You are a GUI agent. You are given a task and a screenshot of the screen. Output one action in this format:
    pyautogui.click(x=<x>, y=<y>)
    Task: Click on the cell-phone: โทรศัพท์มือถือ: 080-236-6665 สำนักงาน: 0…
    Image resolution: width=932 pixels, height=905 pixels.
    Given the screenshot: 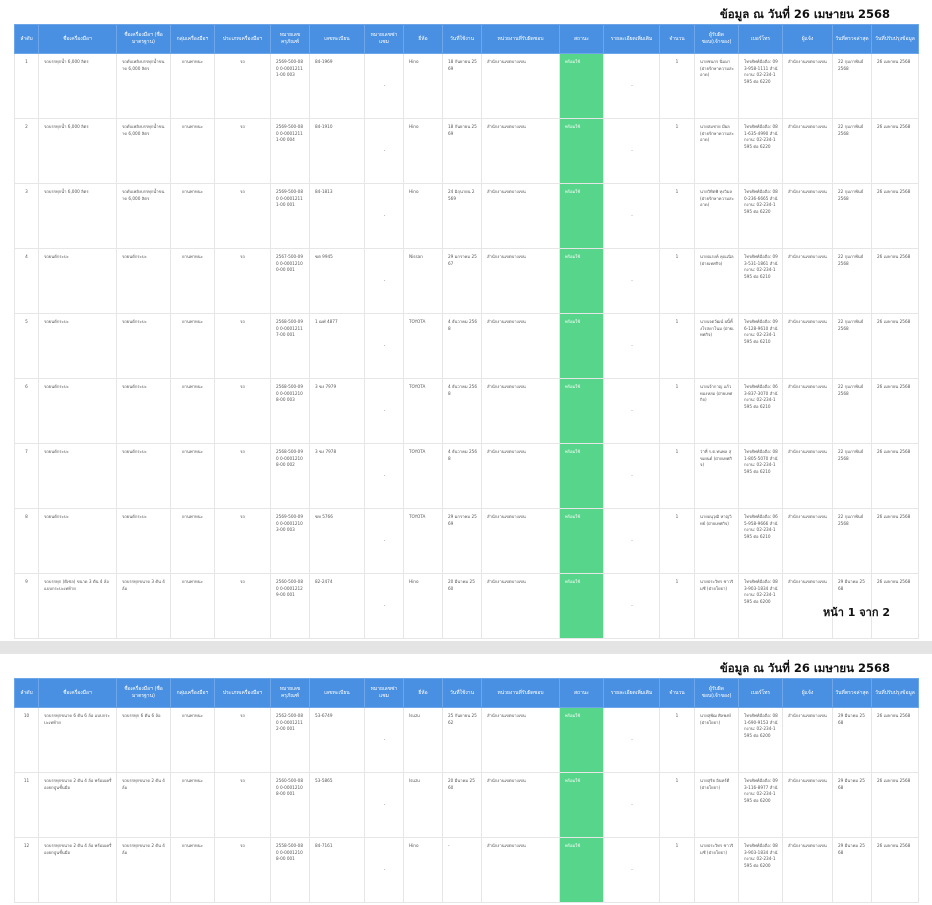 What is the action you would take?
    pyautogui.click(x=760, y=216)
    